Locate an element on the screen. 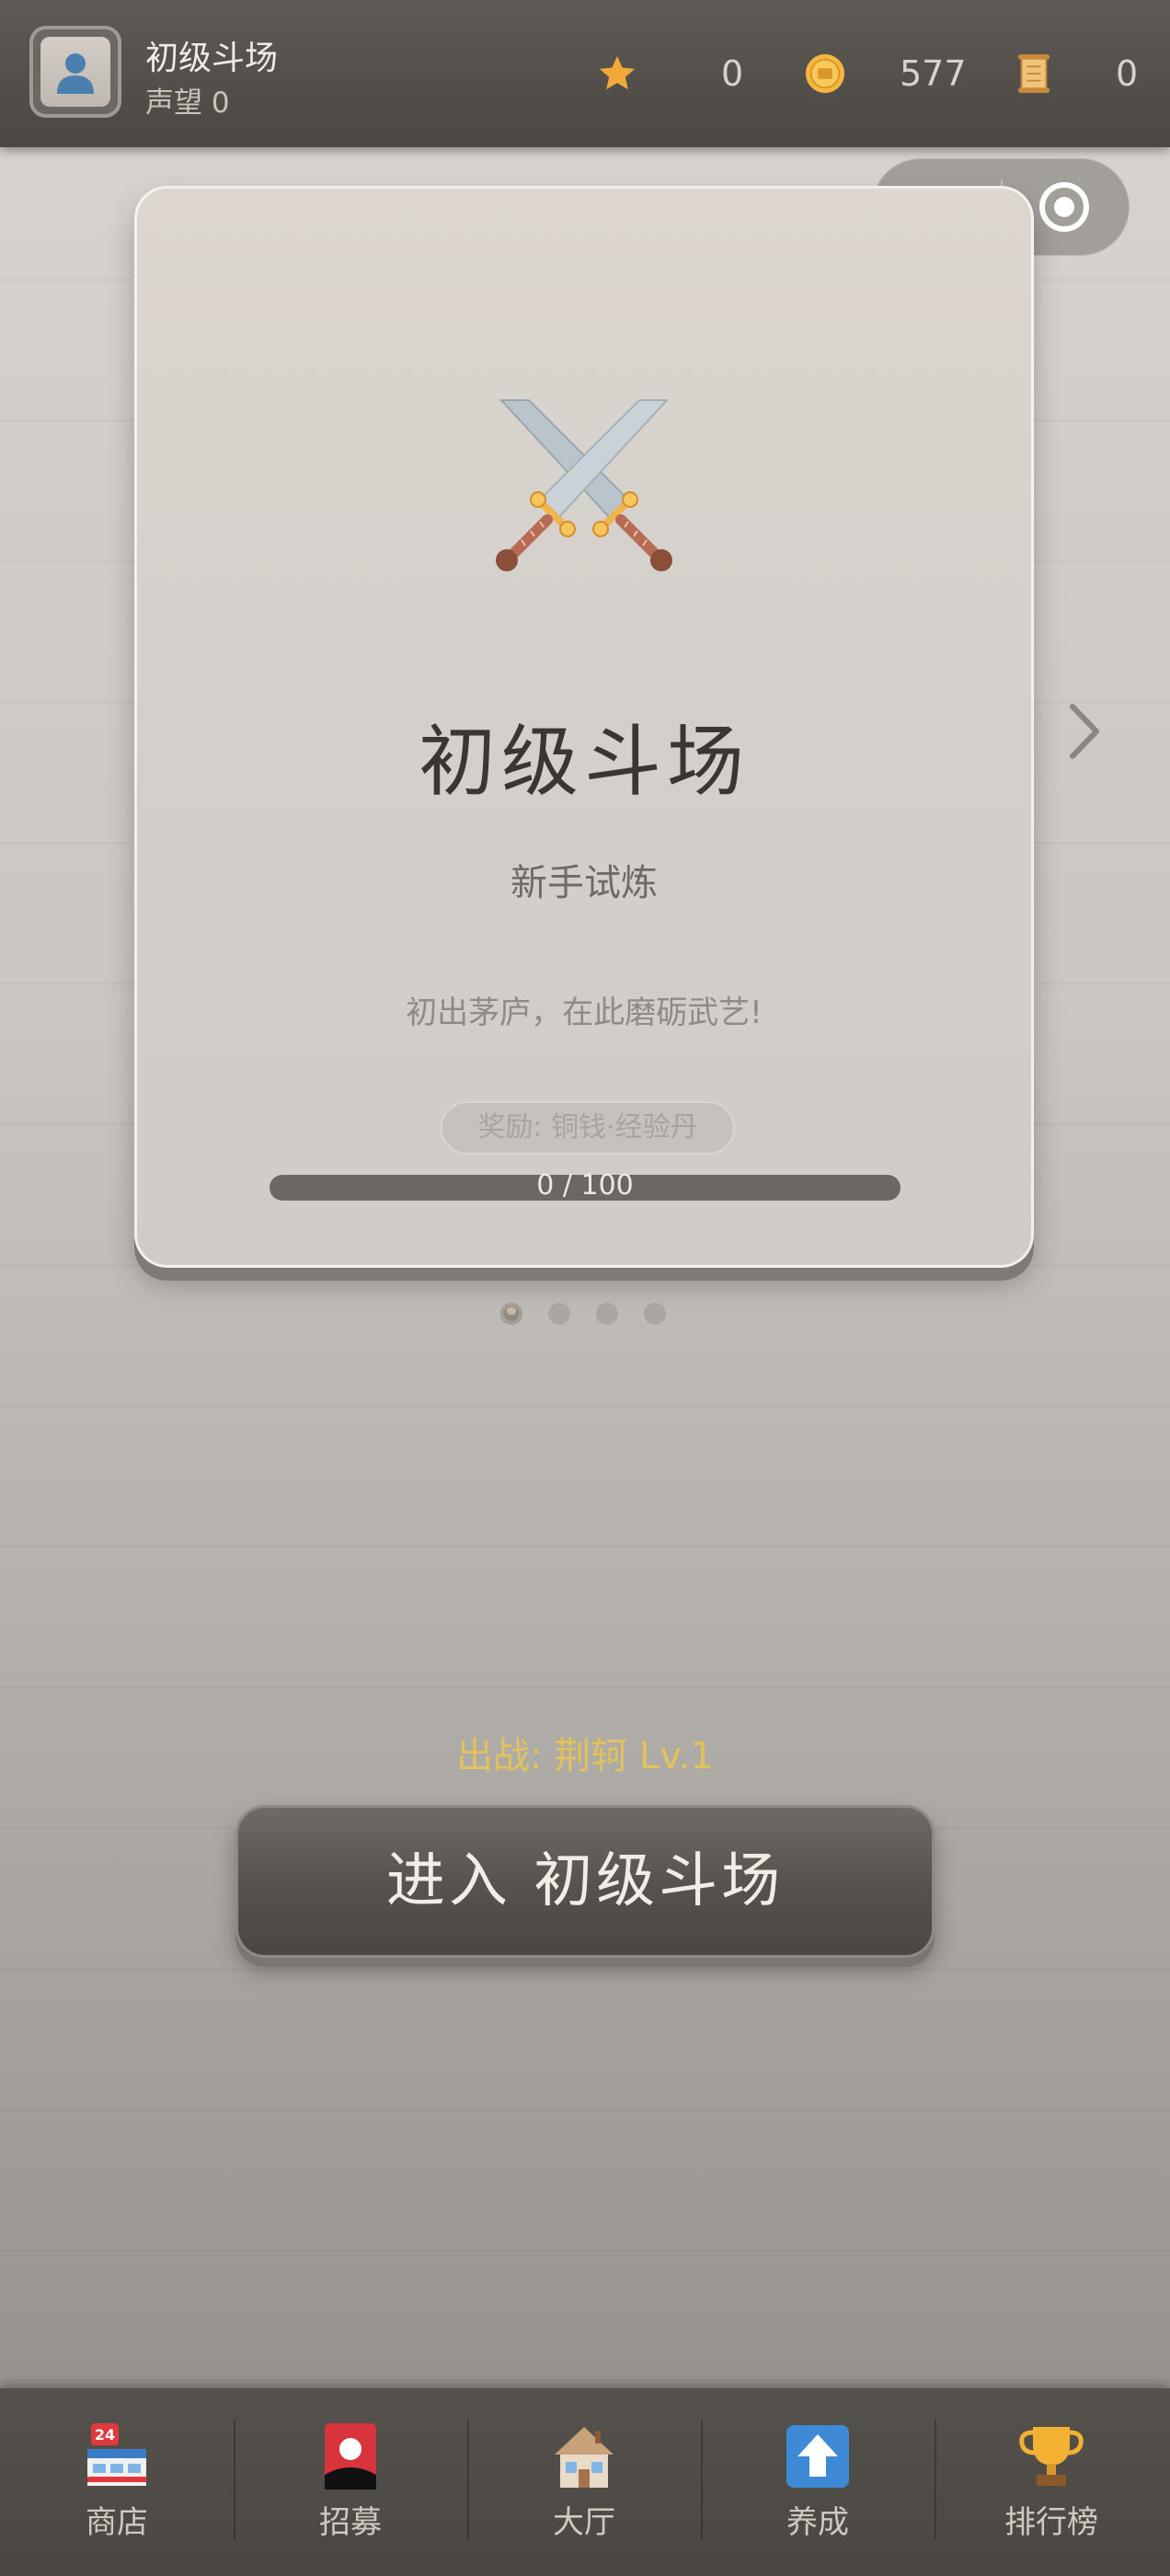 The width and height of the screenshot is (1170, 2576). svg-text: 24 is located at coordinates (105, 2435).